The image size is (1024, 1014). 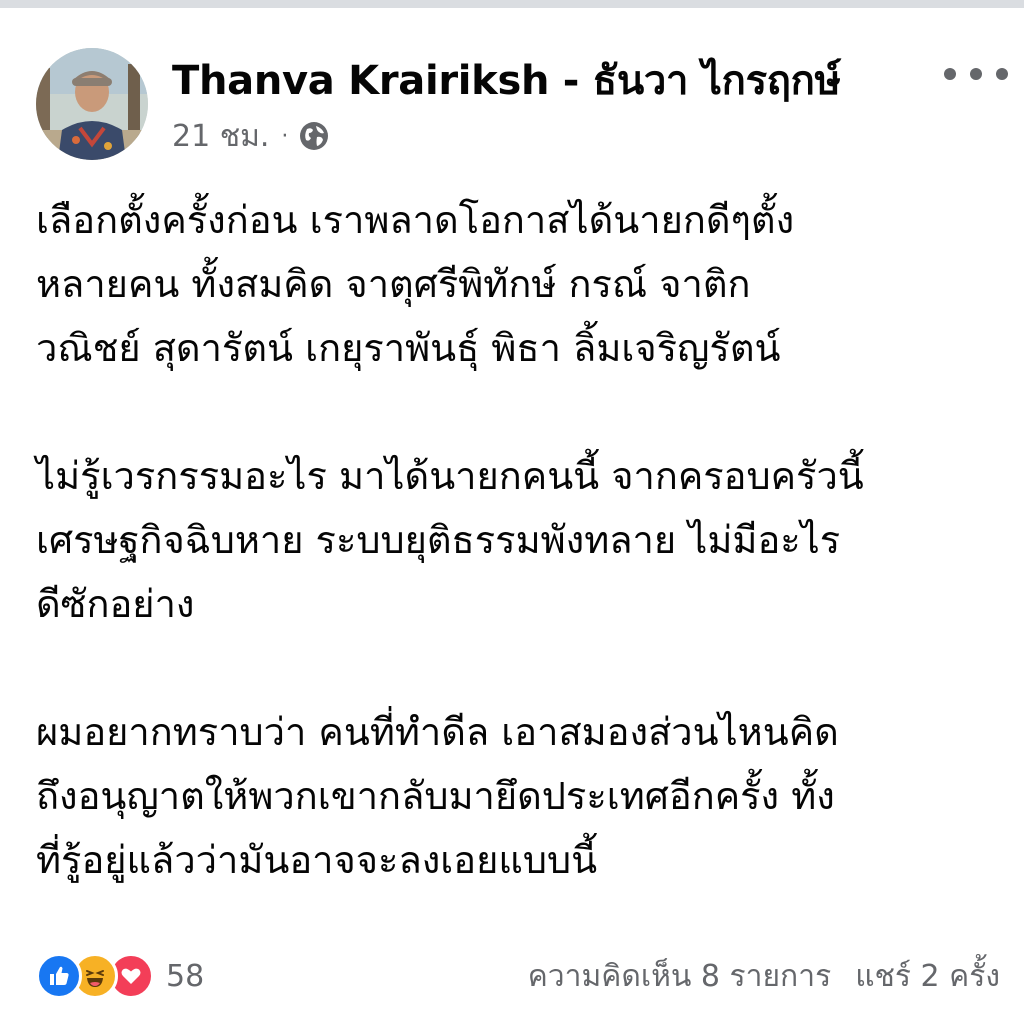 I want to click on top-divider, so click(x=512, y=4).